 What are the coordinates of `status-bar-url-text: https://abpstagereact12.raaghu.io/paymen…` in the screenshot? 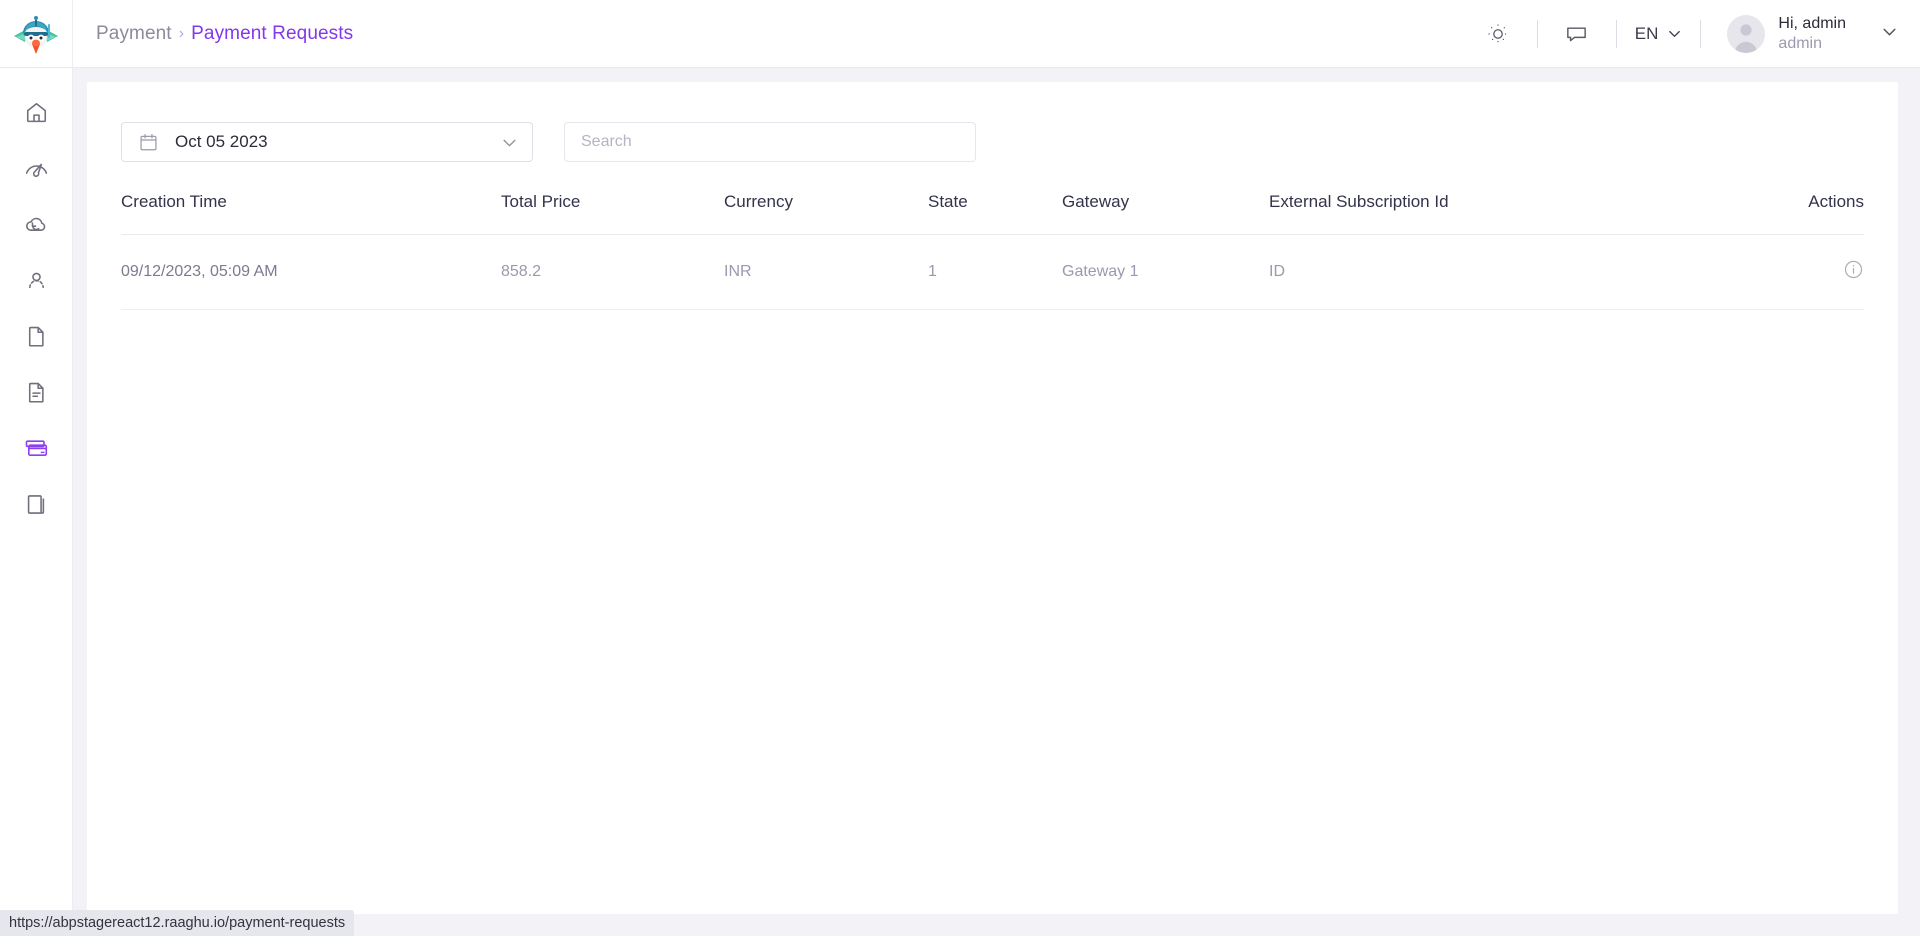 It's located at (177, 923).